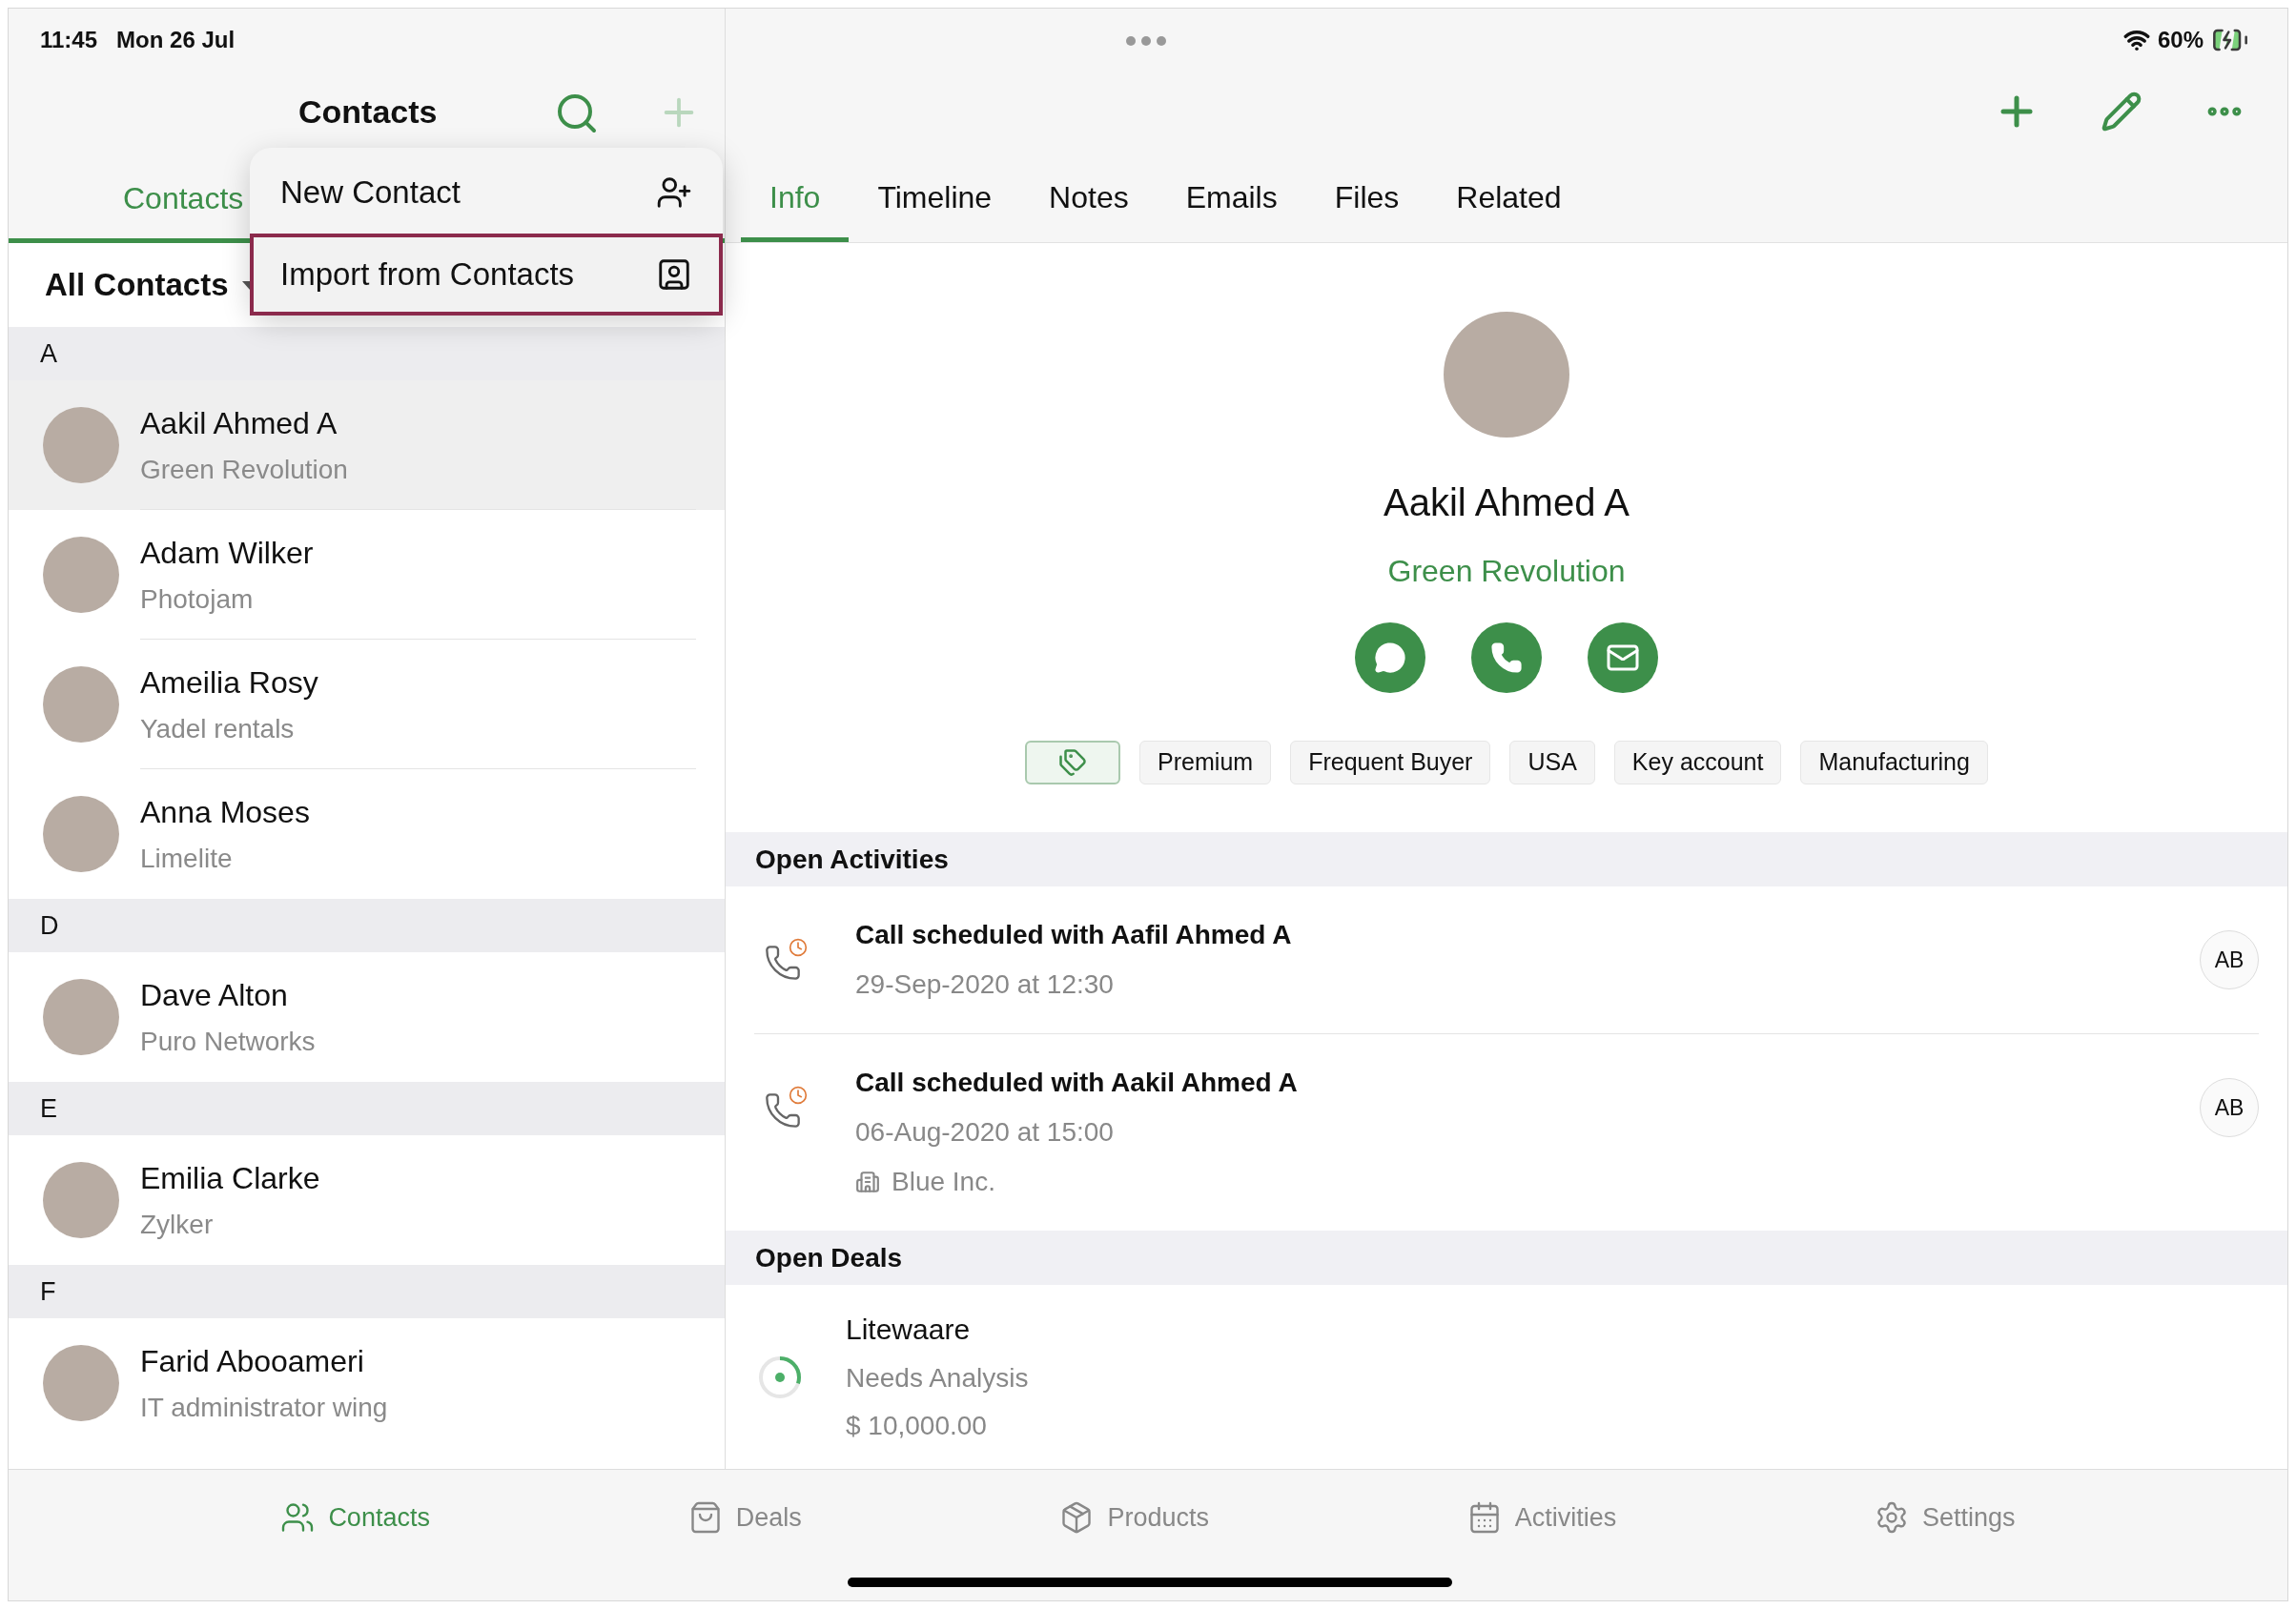 This screenshot has height=1609, width=2296. What do you see at coordinates (1367, 208) in the screenshot?
I see `detail-tab: Files` at bounding box center [1367, 208].